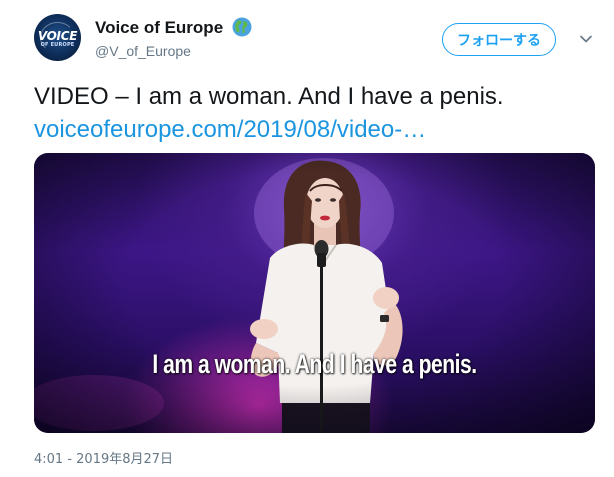 The width and height of the screenshot is (614, 477). Describe the element at coordinates (499, 39) in the screenshot. I see `follow-button: フォローする` at that location.